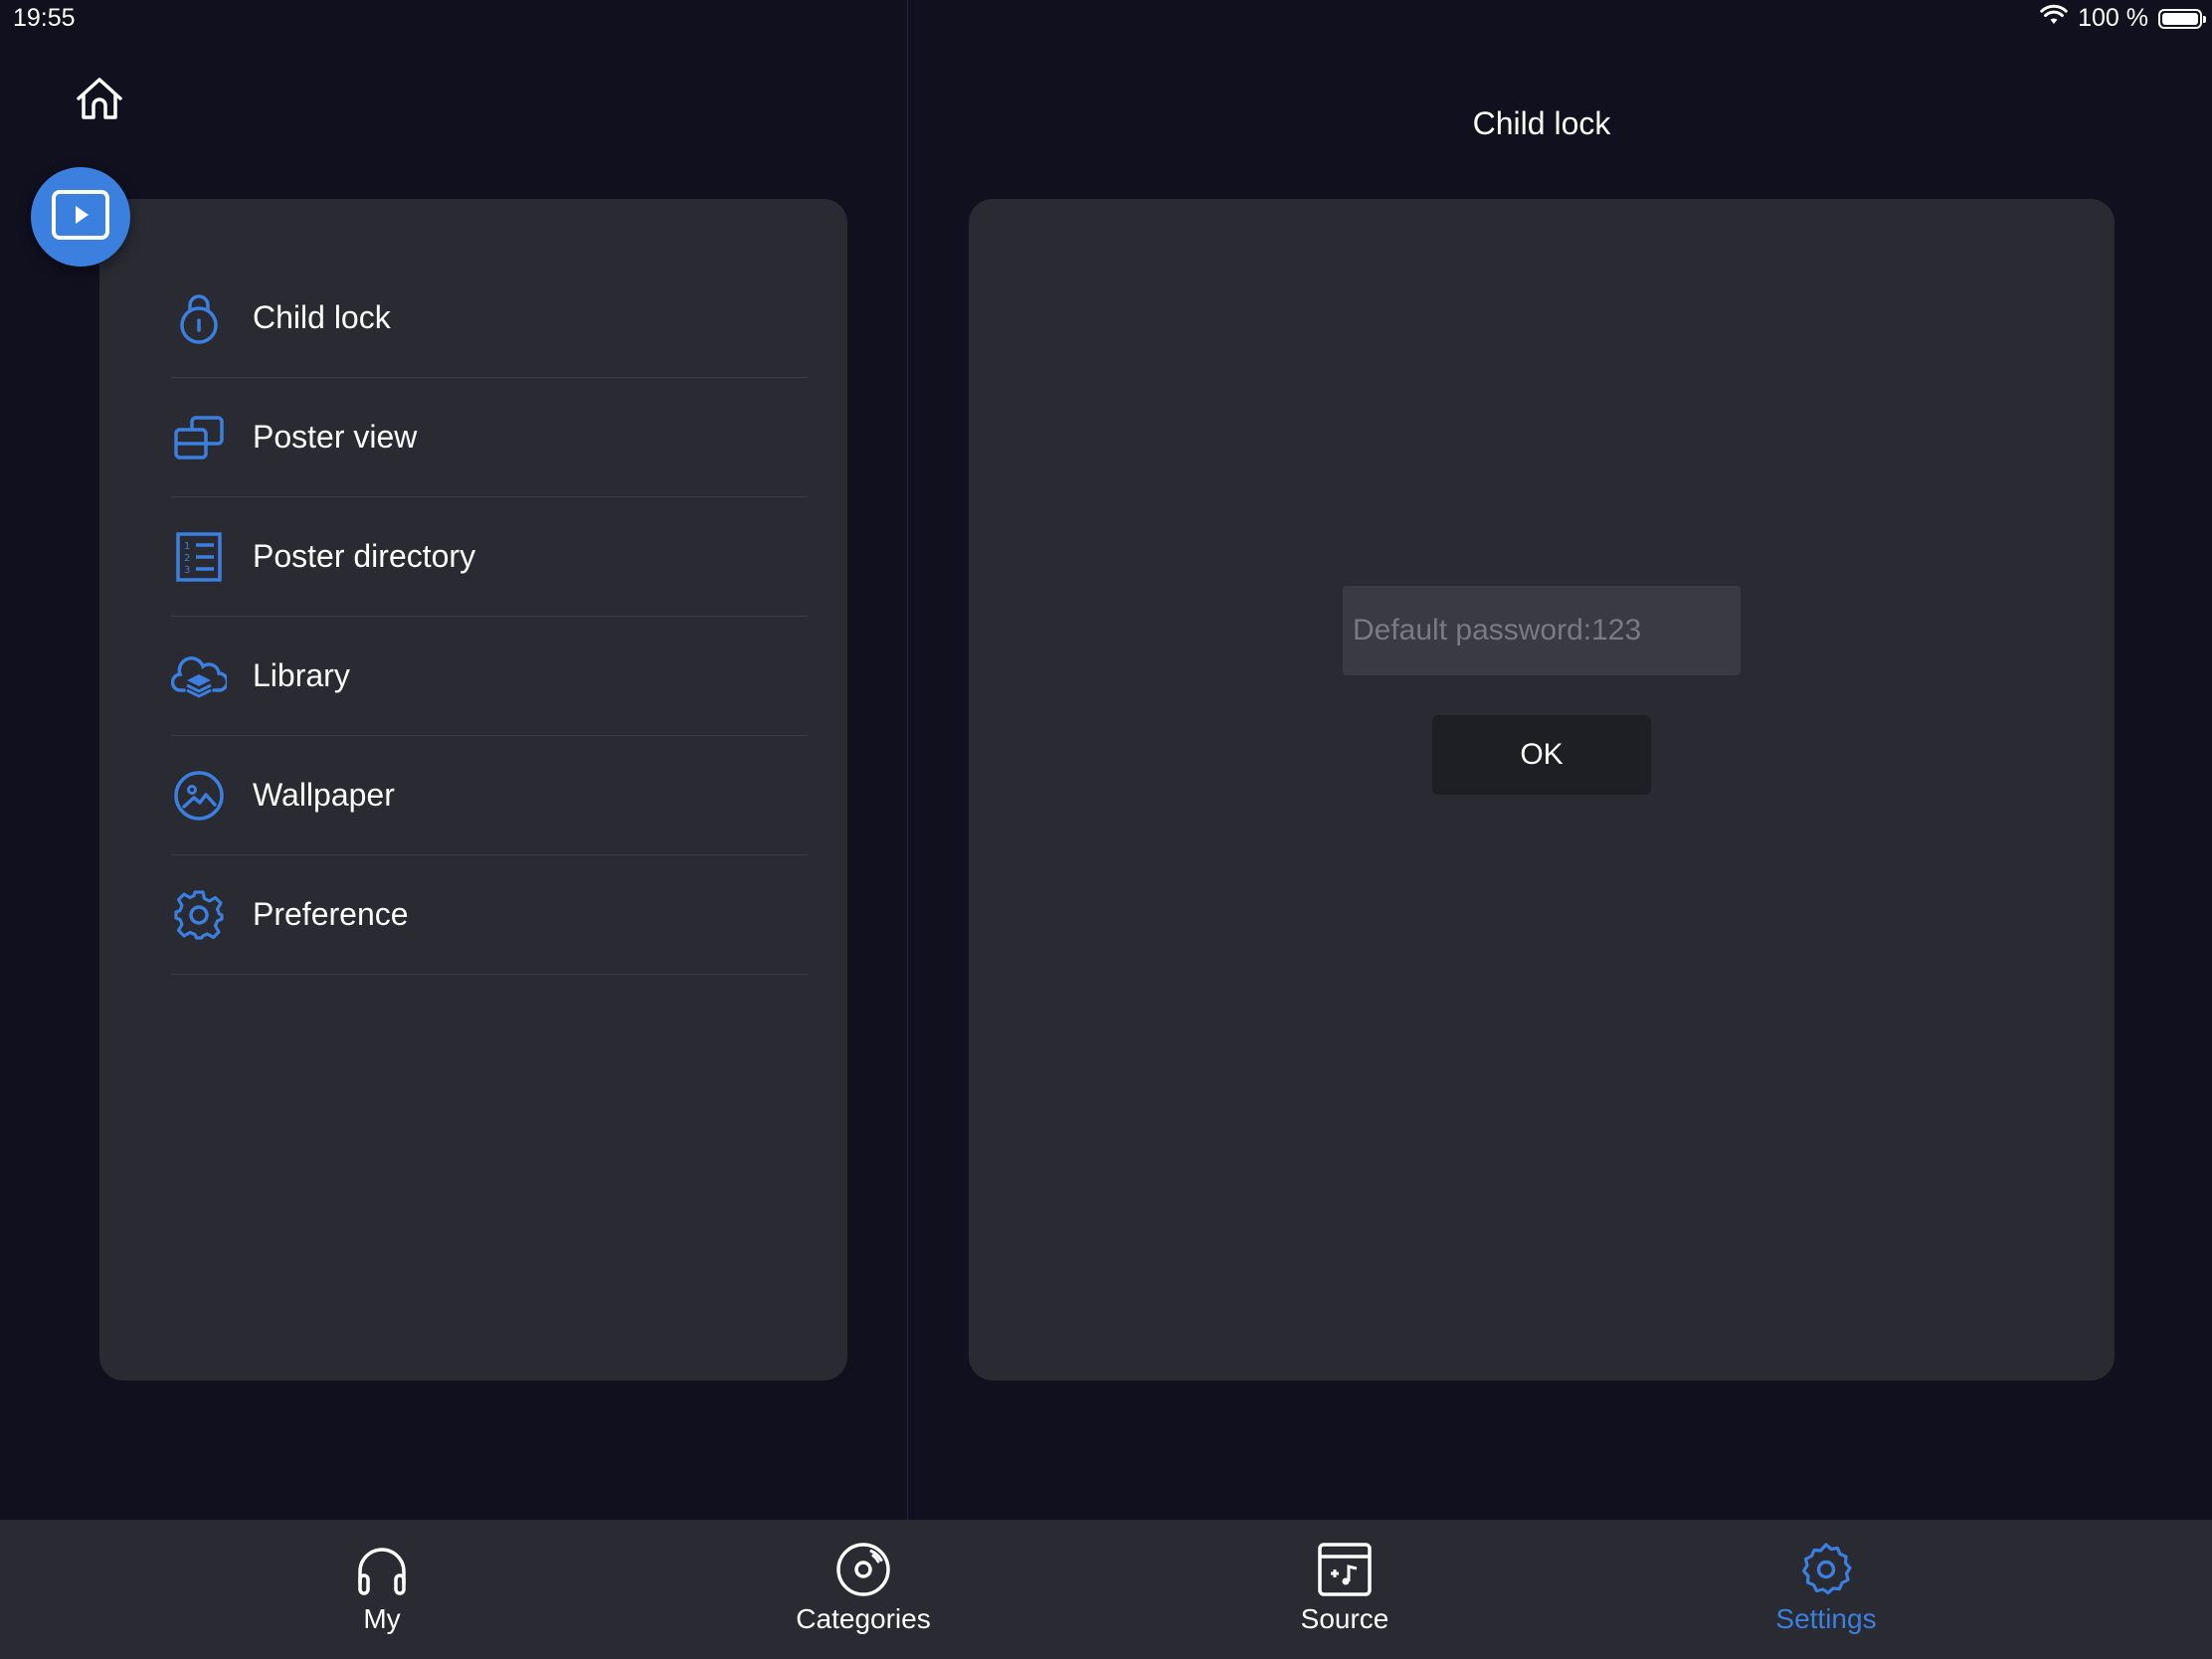 The height and width of the screenshot is (1659, 2212). Describe the element at coordinates (489, 795) in the screenshot. I see `menu-item-wallpaper: Wallpaper` at that location.